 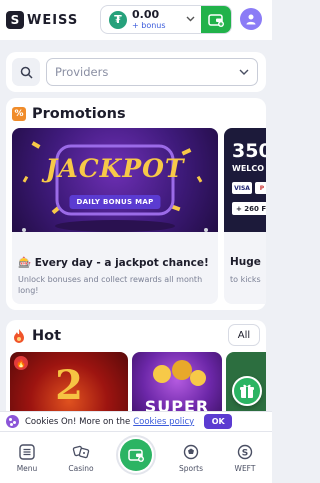 I want to click on weft-icon: S, so click(x=245, y=452).